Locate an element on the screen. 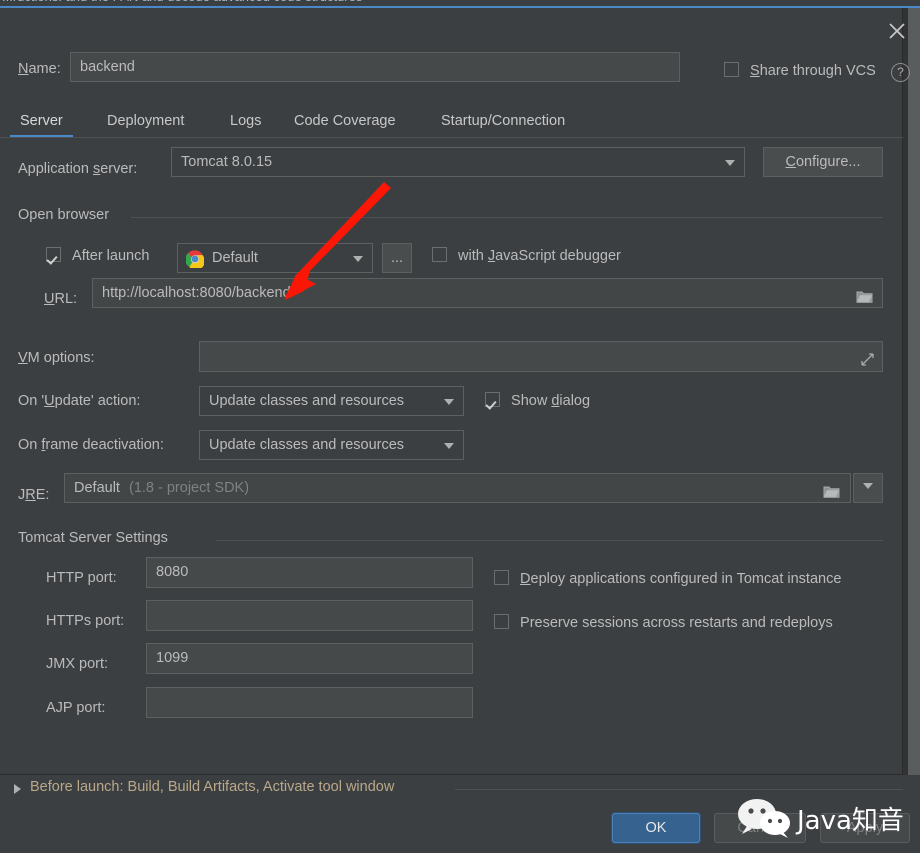 This screenshot has height=853, width=920. name-label: Name: is located at coordinates (39, 69).